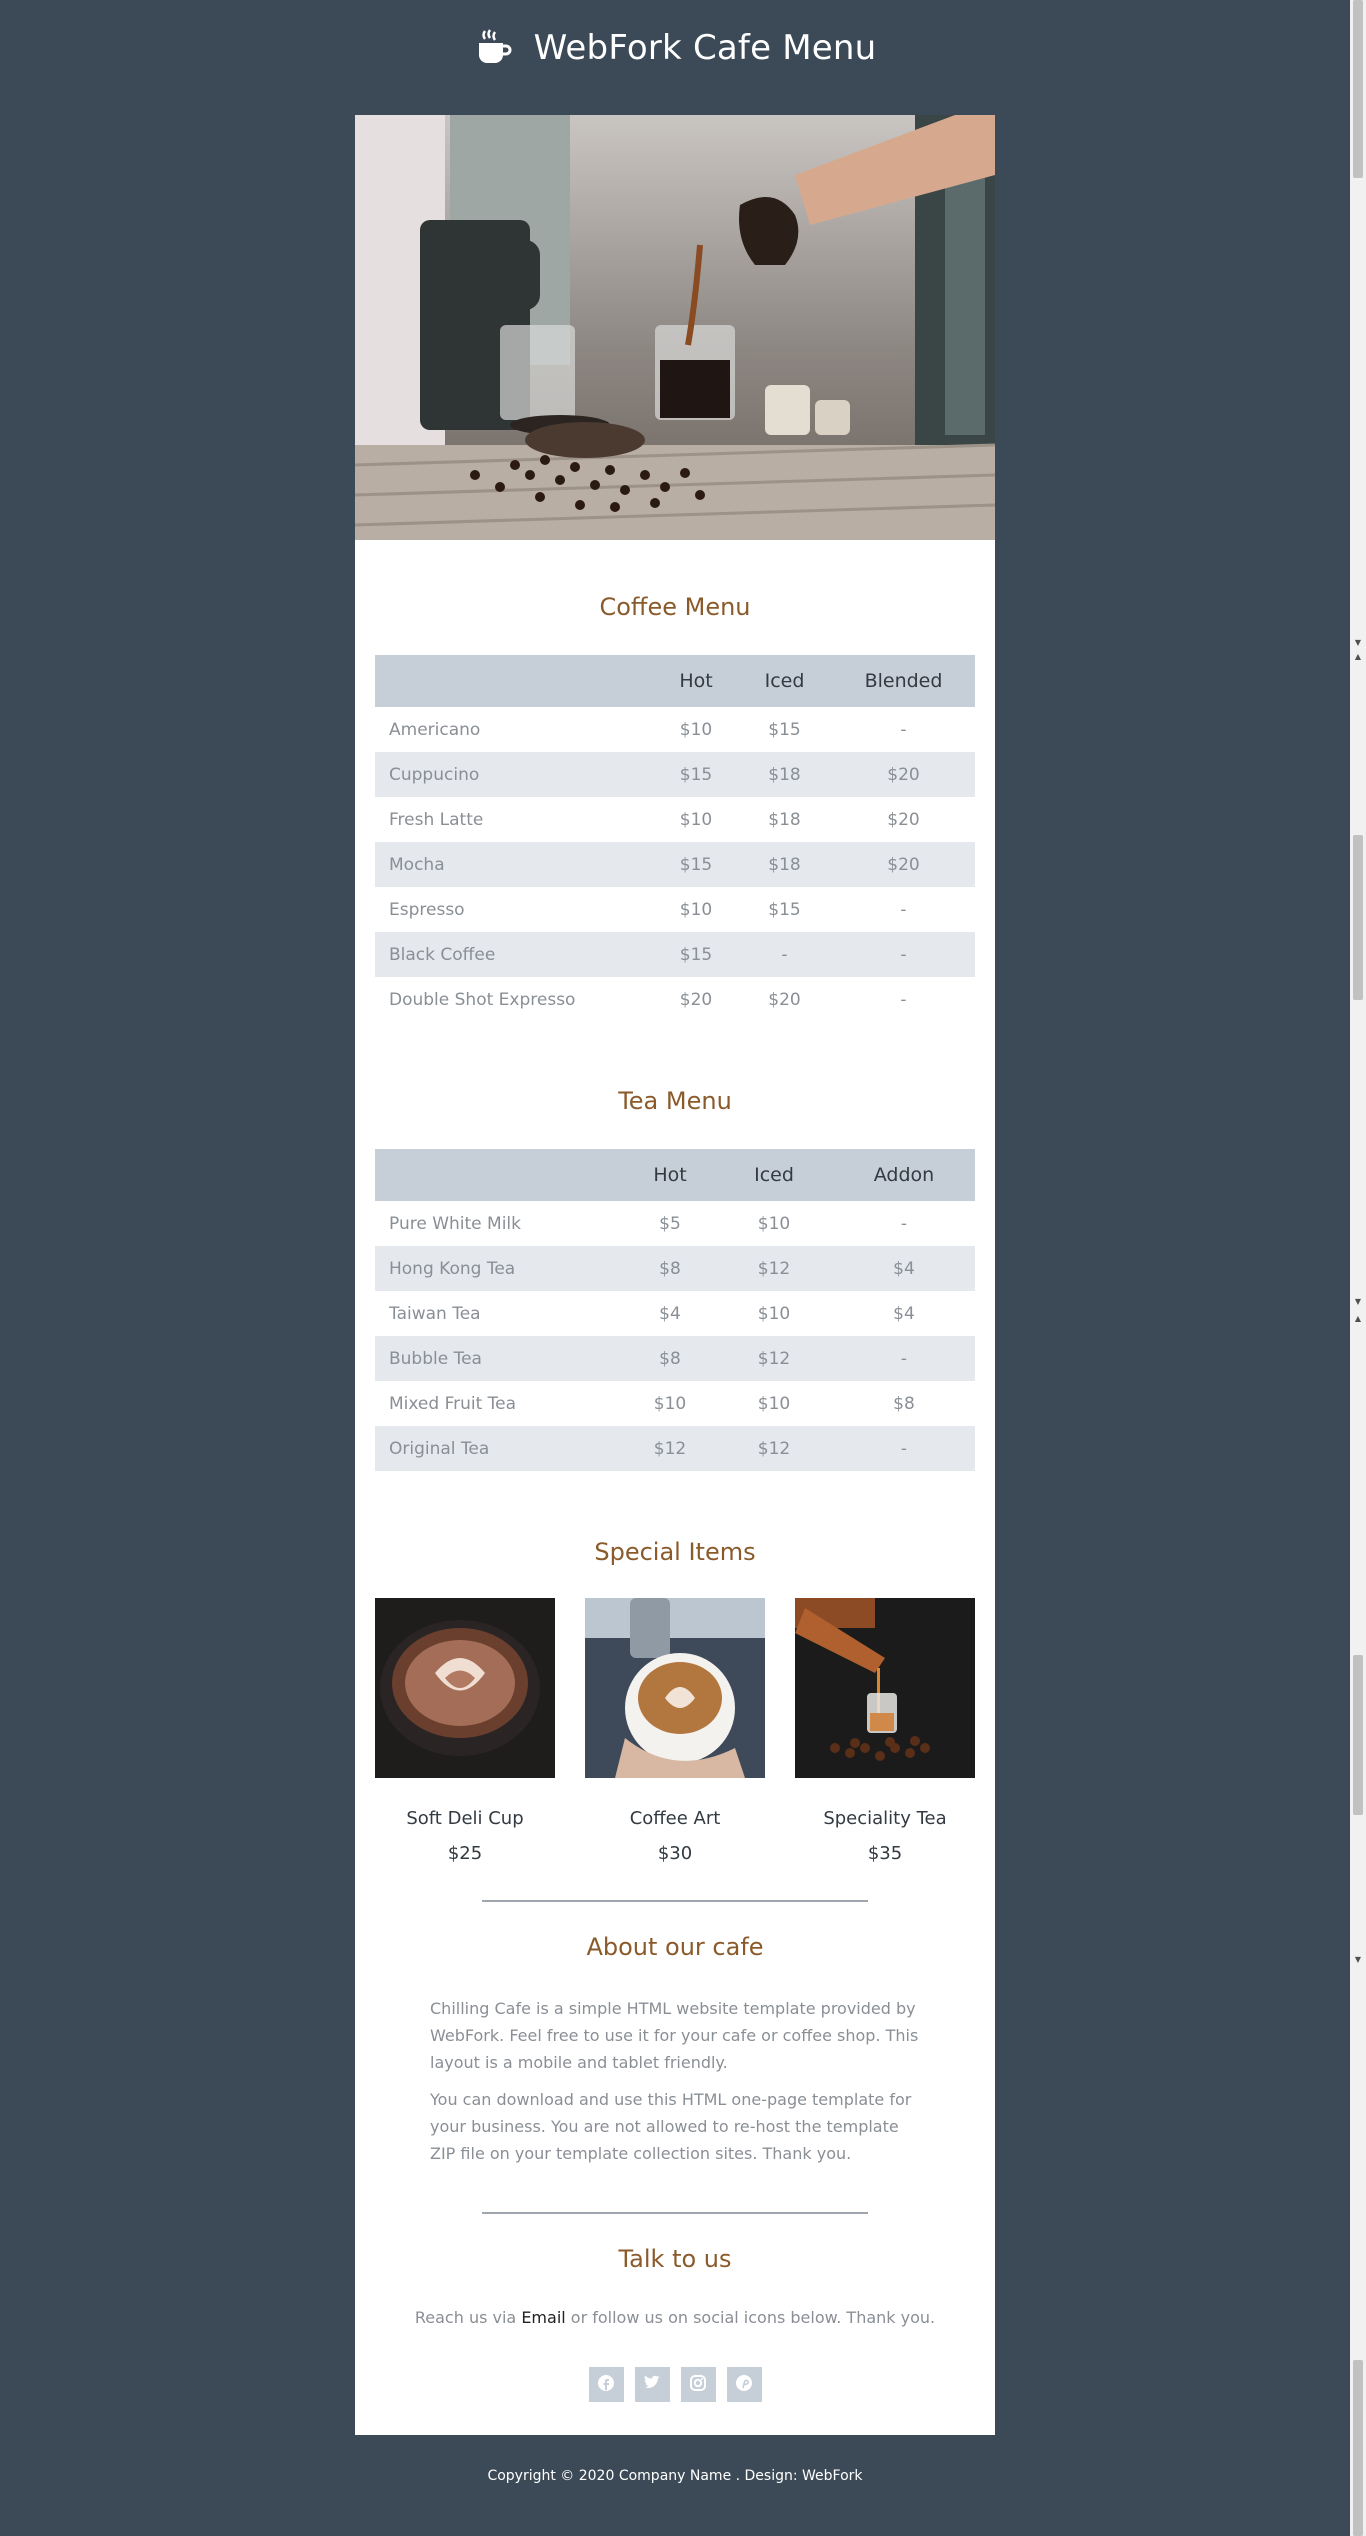 This screenshot has height=2536, width=1366. What do you see at coordinates (515, 864) in the screenshot?
I see `item-name: Mocha` at bounding box center [515, 864].